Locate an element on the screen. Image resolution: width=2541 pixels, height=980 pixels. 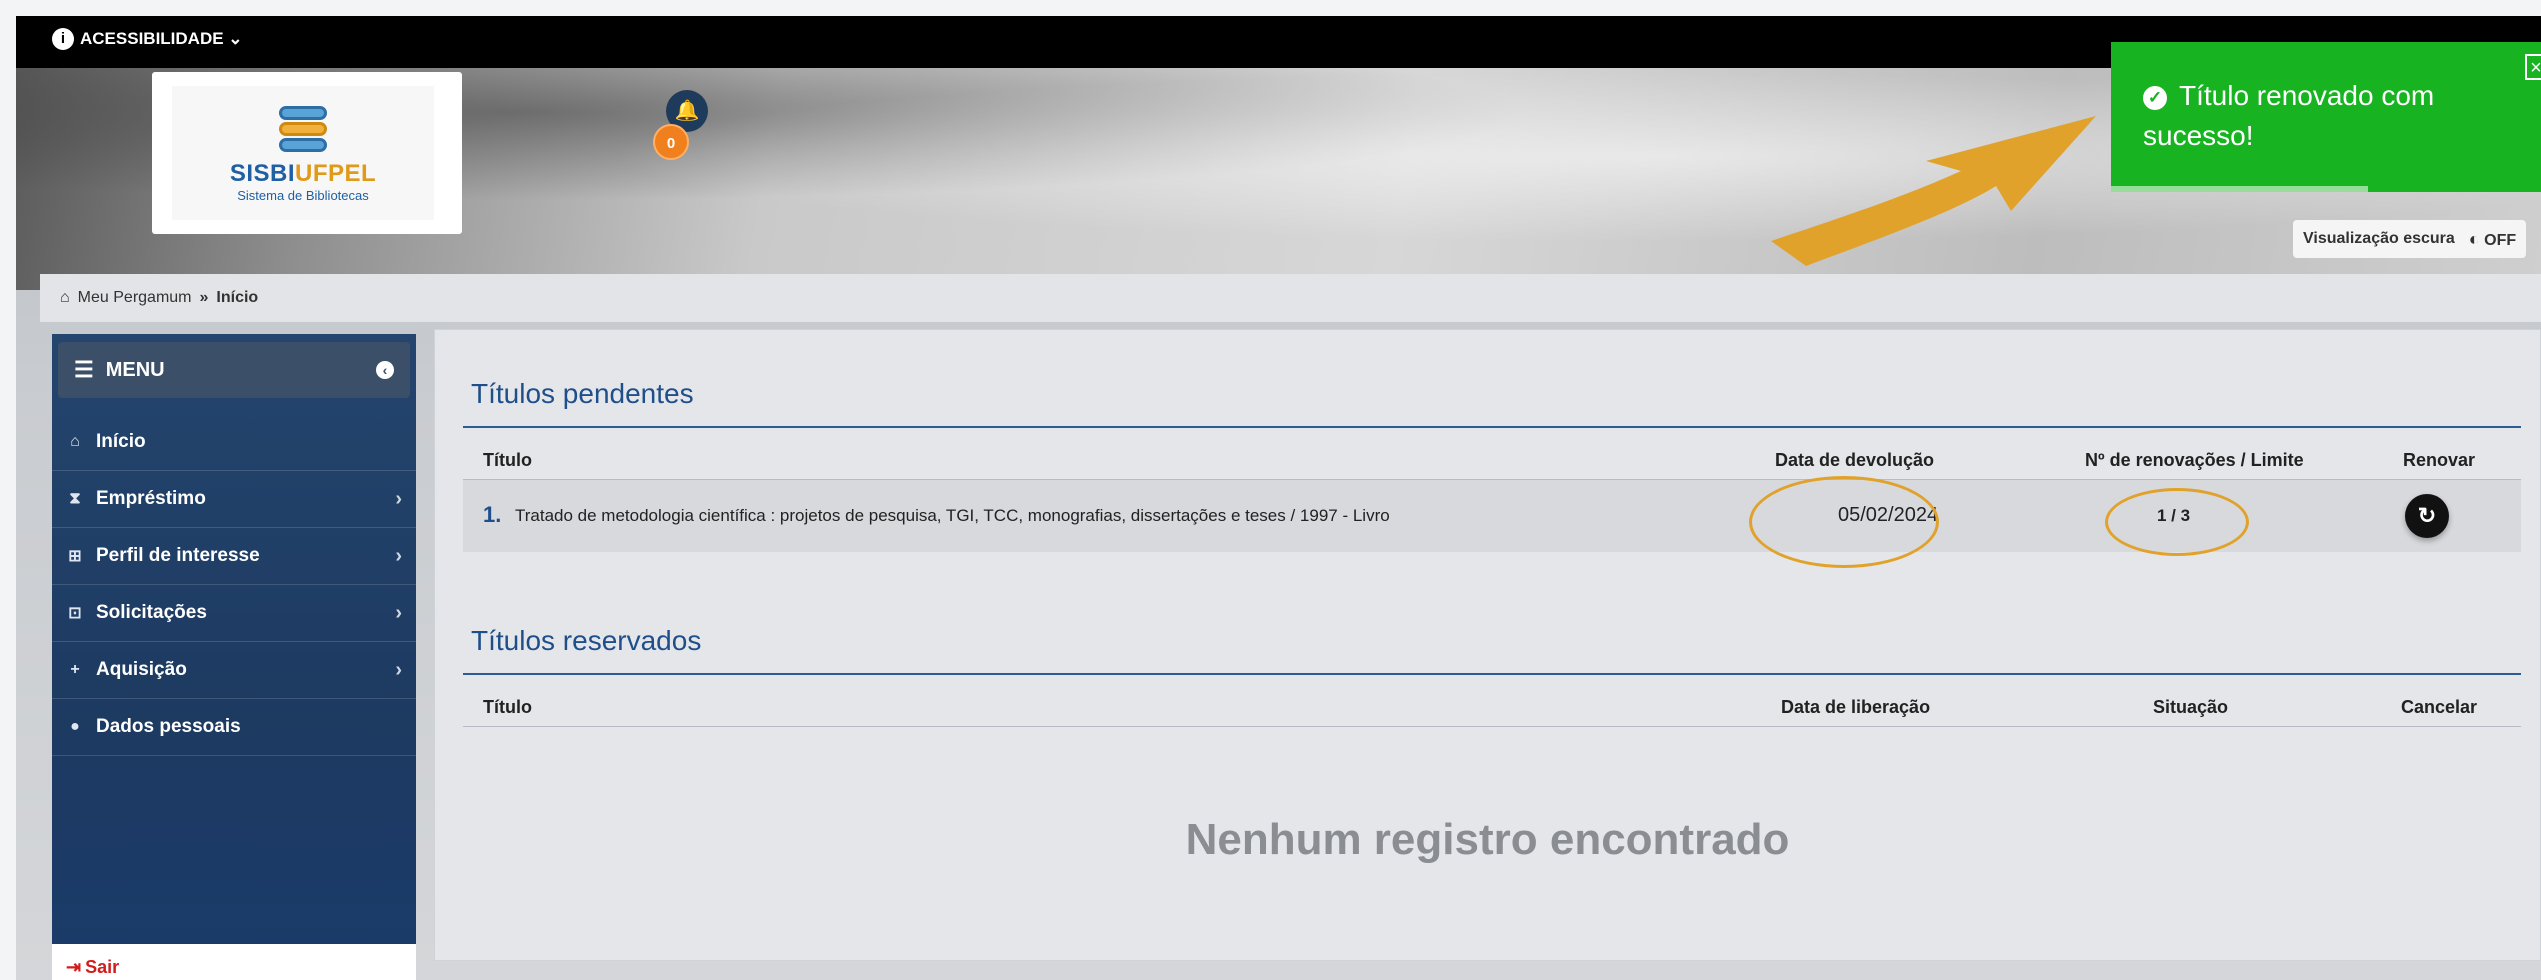
renew-button: ↻ is located at coordinates (2427, 516).